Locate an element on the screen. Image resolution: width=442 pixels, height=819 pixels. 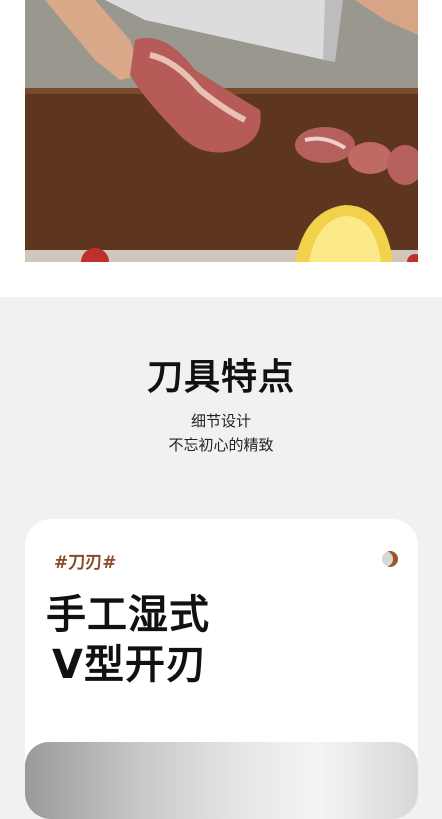
section-subtitle-line1: 细节设计 is located at coordinates (220, 421).